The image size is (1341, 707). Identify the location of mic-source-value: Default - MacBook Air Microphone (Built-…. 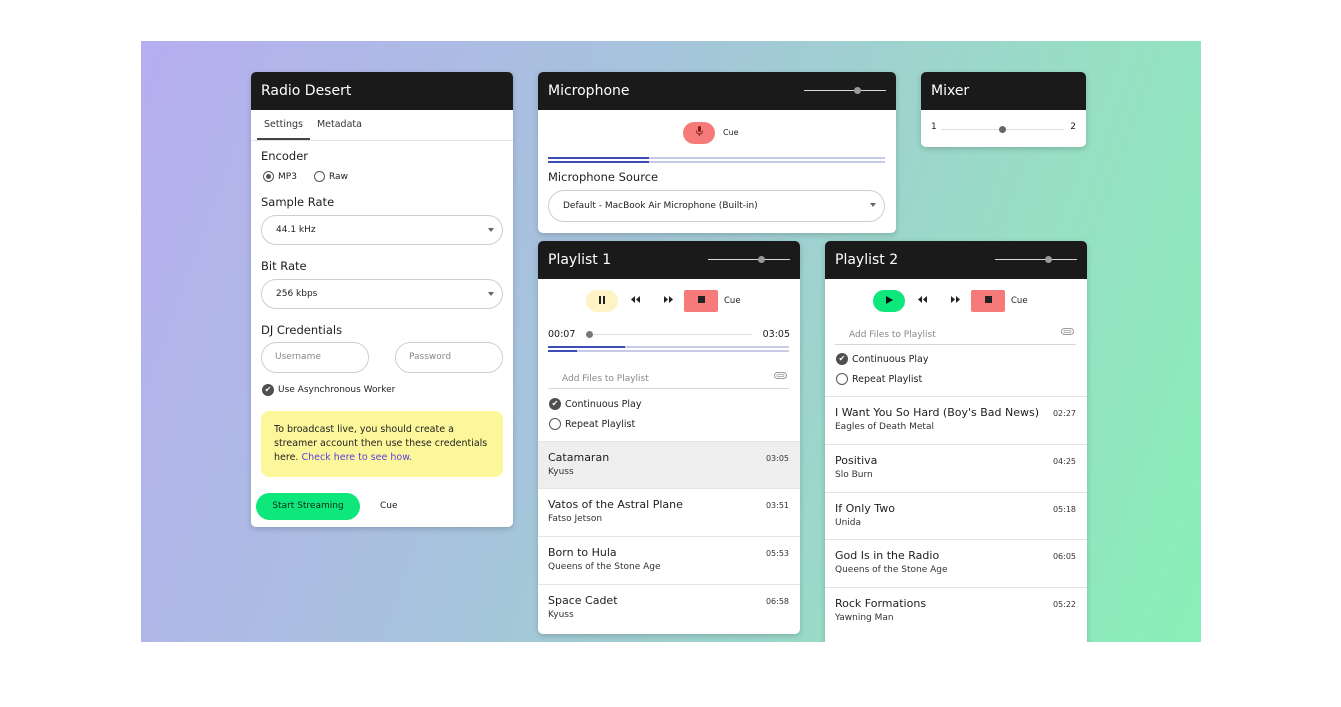
(660, 206).